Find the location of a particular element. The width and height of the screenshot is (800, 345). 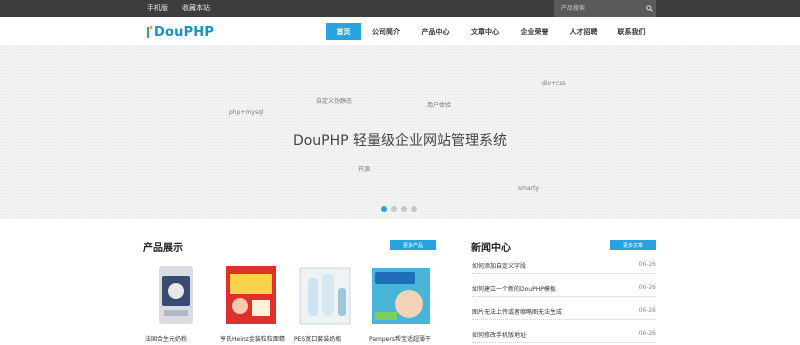

news-item: 如何修改手机版地址 06-26 is located at coordinates (564, 335).